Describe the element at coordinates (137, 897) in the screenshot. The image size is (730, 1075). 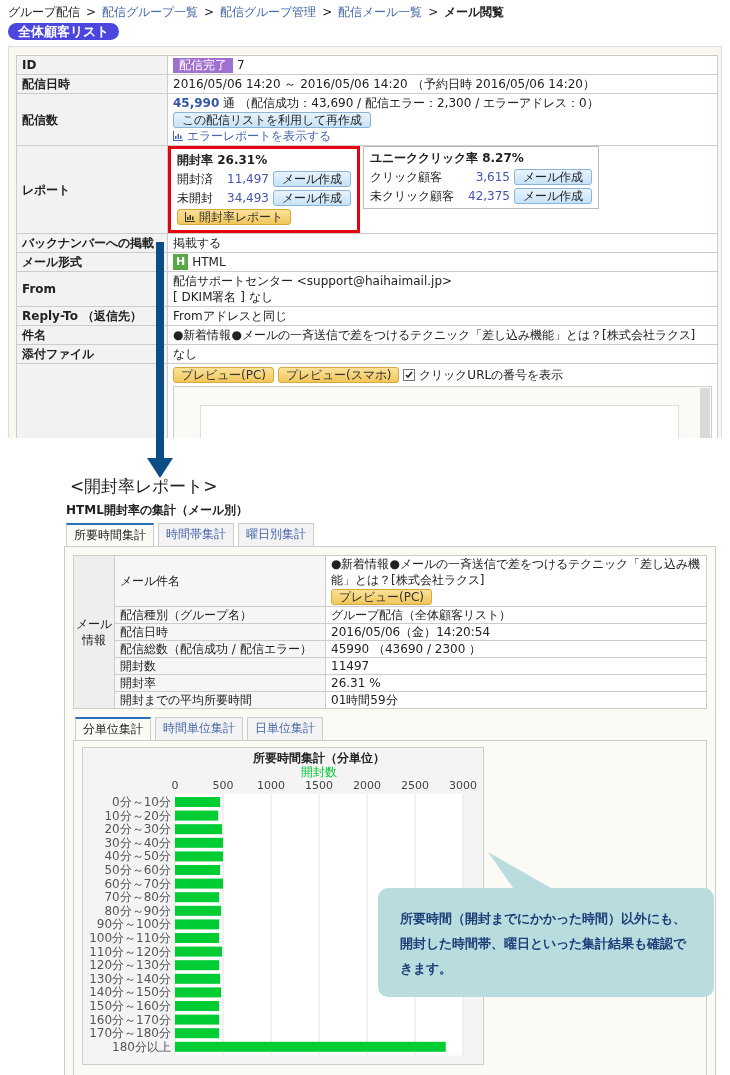
I see `category-label: 70分～80分` at that location.